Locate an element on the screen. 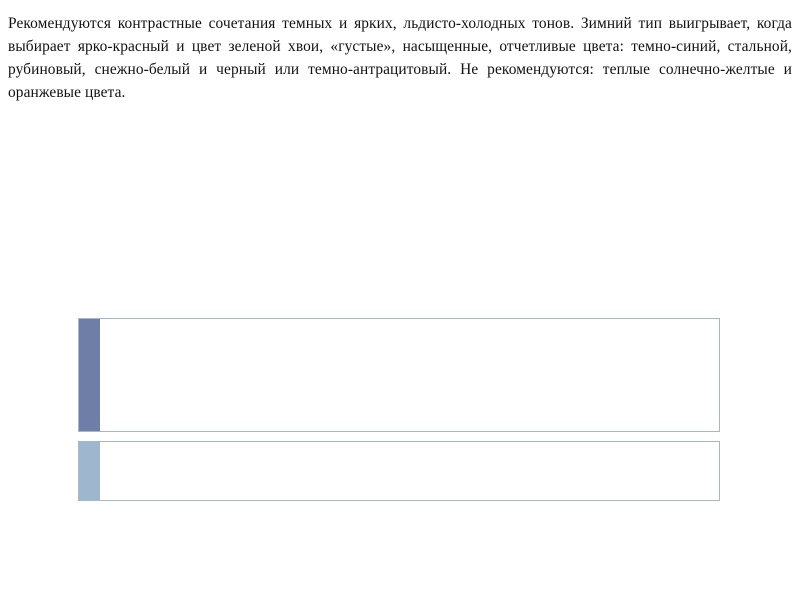  card-accent-bar-dark is located at coordinates (89, 375).